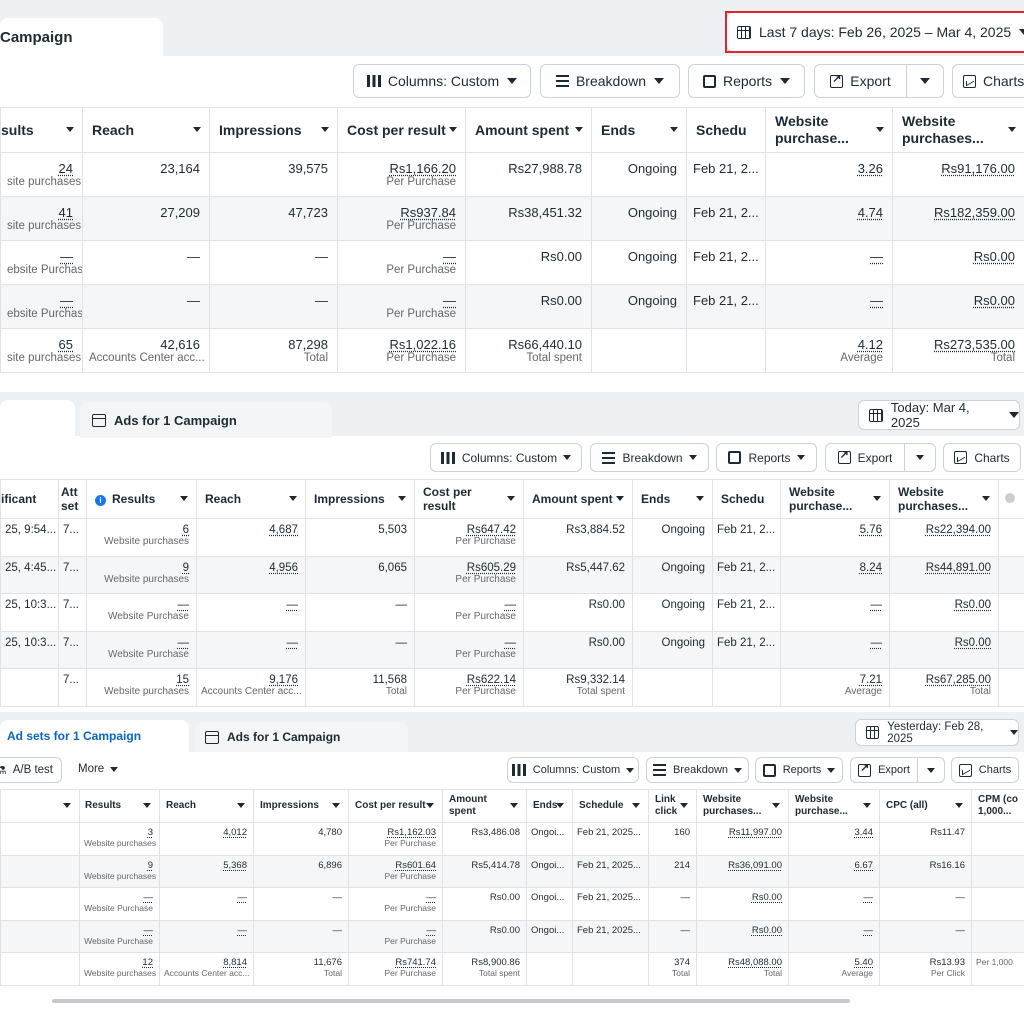 This screenshot has height=1024, width=1024. I want to click on column-header-amount-spent: Amount spent, so click(578, 499).